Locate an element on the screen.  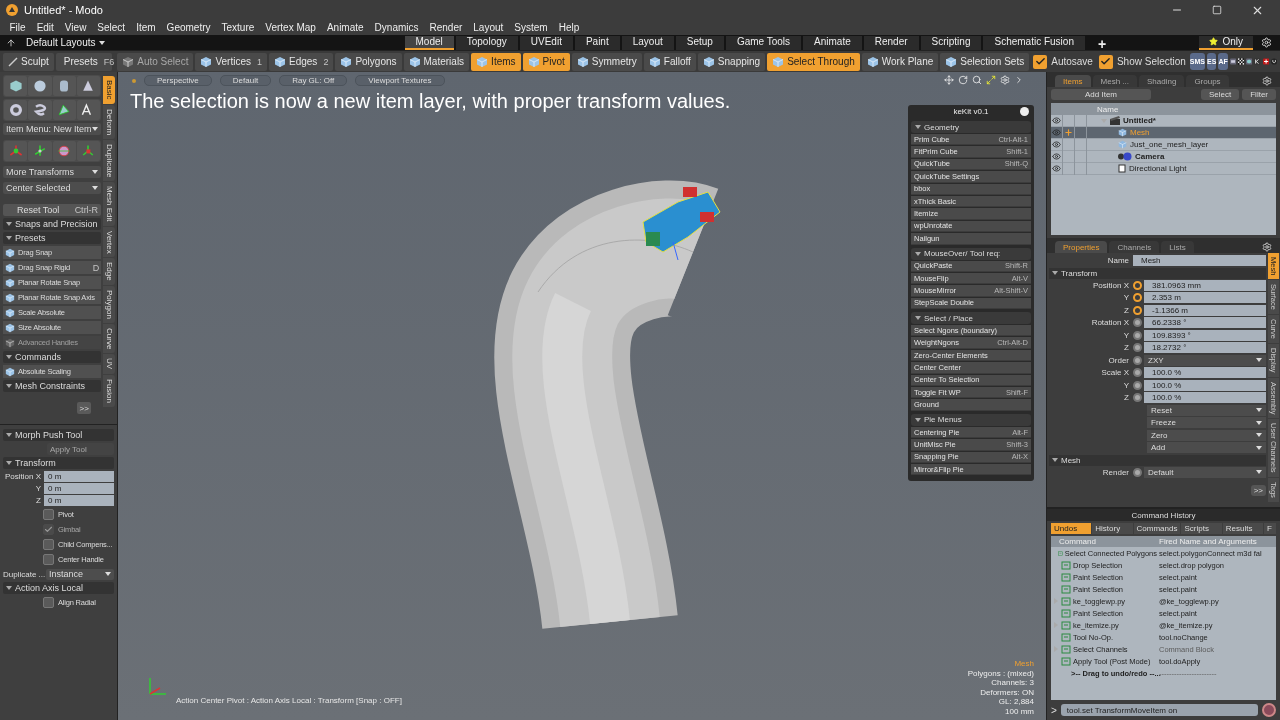
render-dropdown: Default is located at coordinates (1205, 472).